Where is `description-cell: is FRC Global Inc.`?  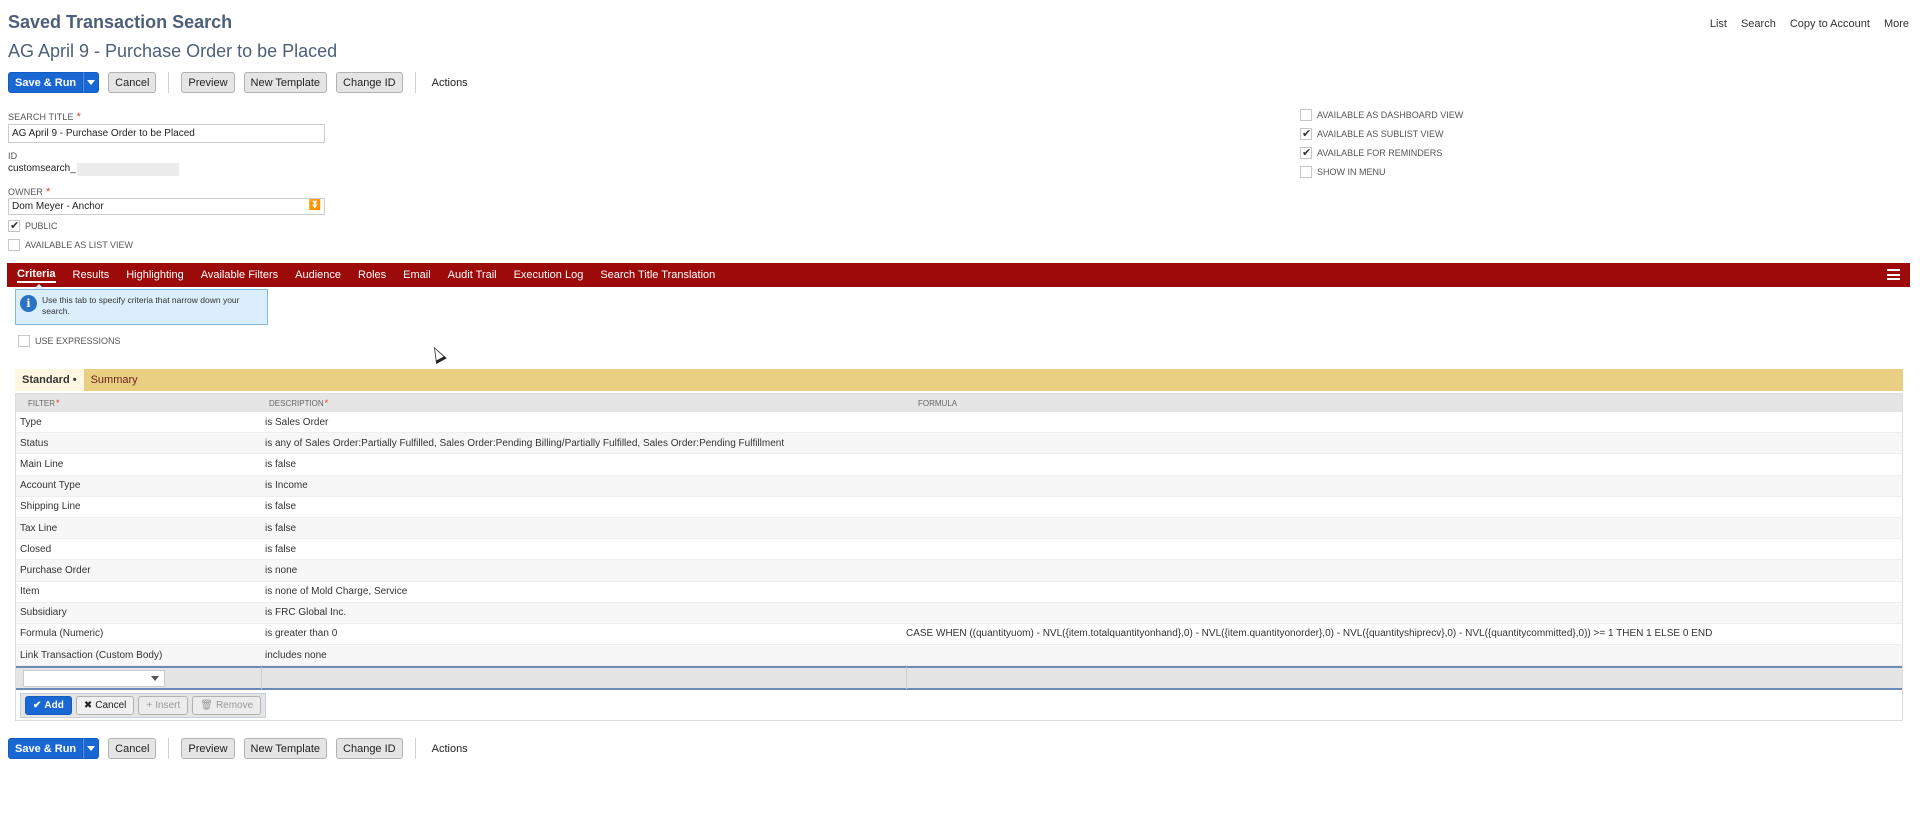
description-cell: is FRC Global Inc. is located at coordinates (306, 613).